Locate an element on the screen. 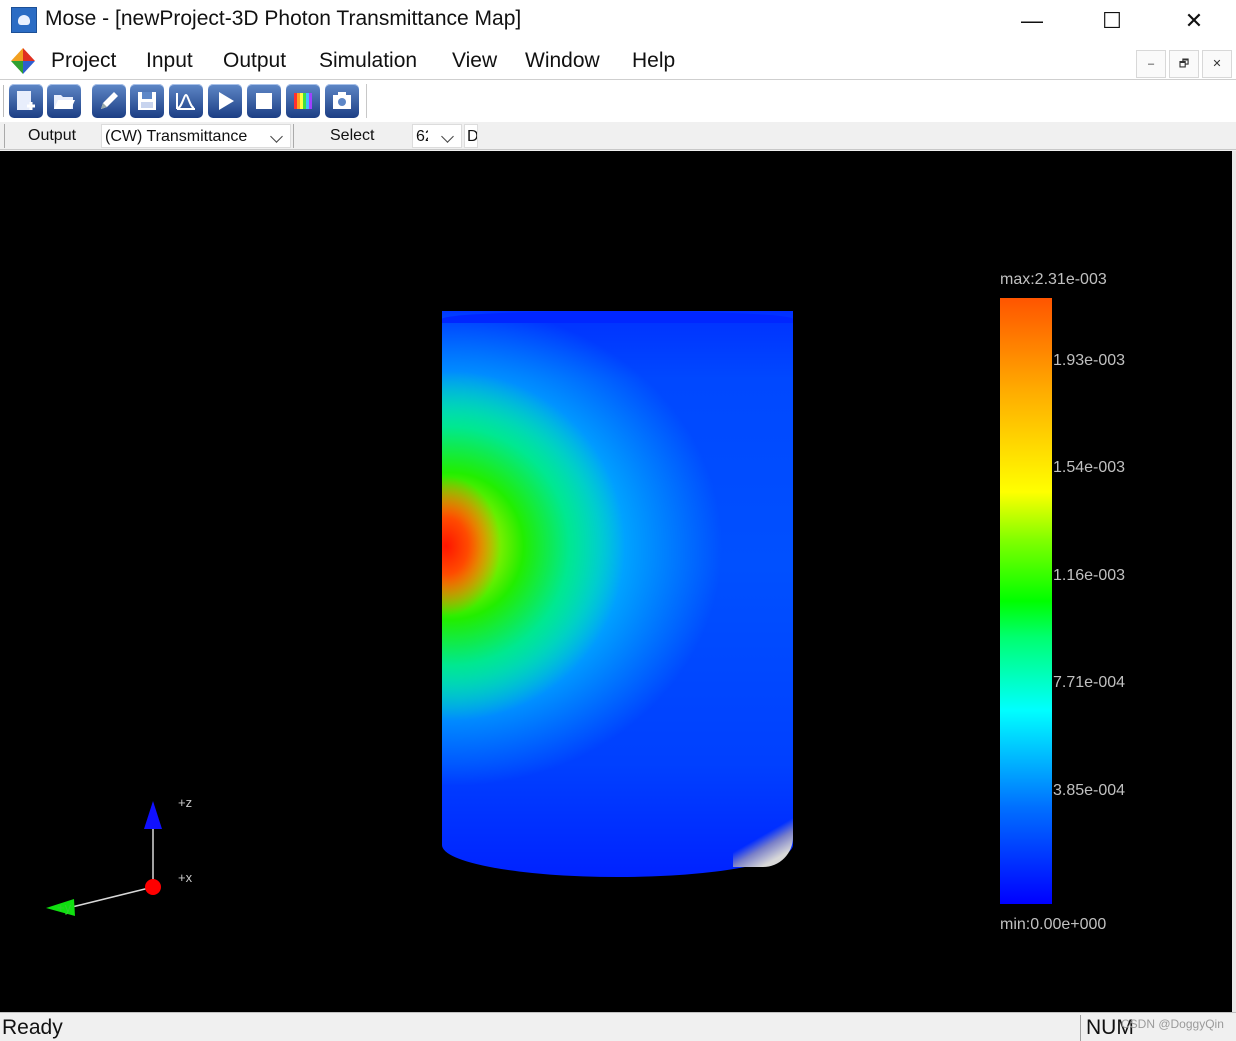 The width and height of the screenshot is (1236, 1041). colorbar is located at coordinates (1026, 601).